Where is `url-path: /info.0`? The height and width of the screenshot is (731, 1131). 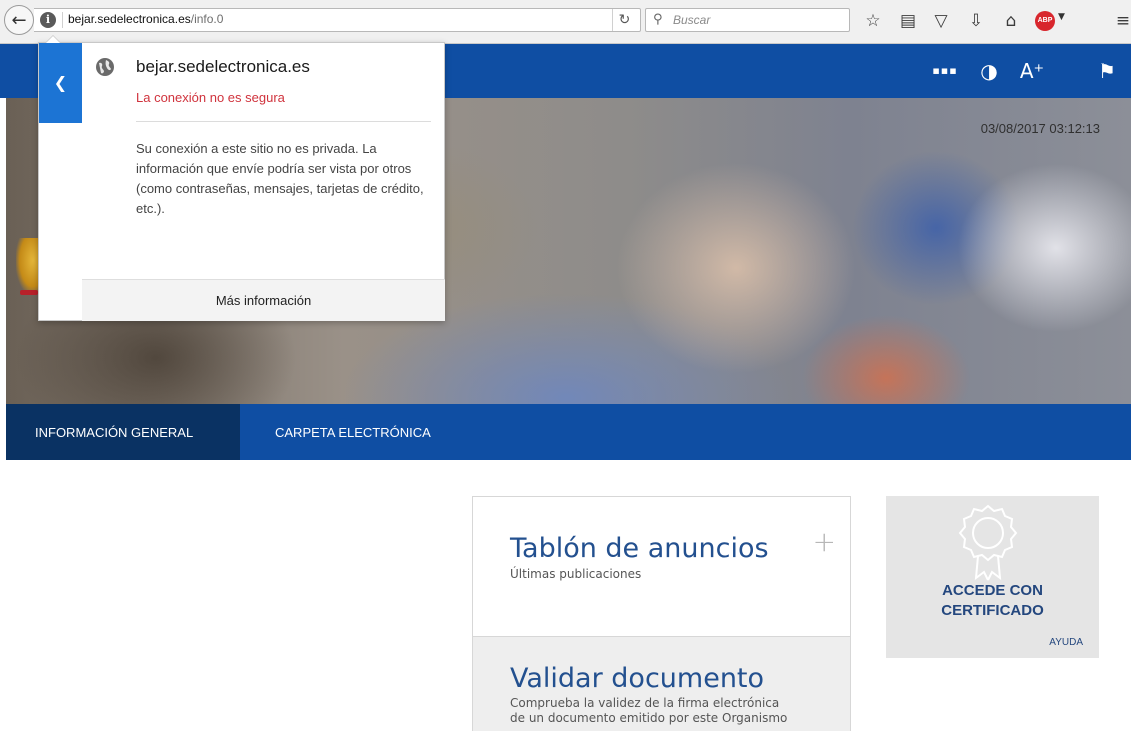
url-path: /info.0 is located at coordinates (207, 19).